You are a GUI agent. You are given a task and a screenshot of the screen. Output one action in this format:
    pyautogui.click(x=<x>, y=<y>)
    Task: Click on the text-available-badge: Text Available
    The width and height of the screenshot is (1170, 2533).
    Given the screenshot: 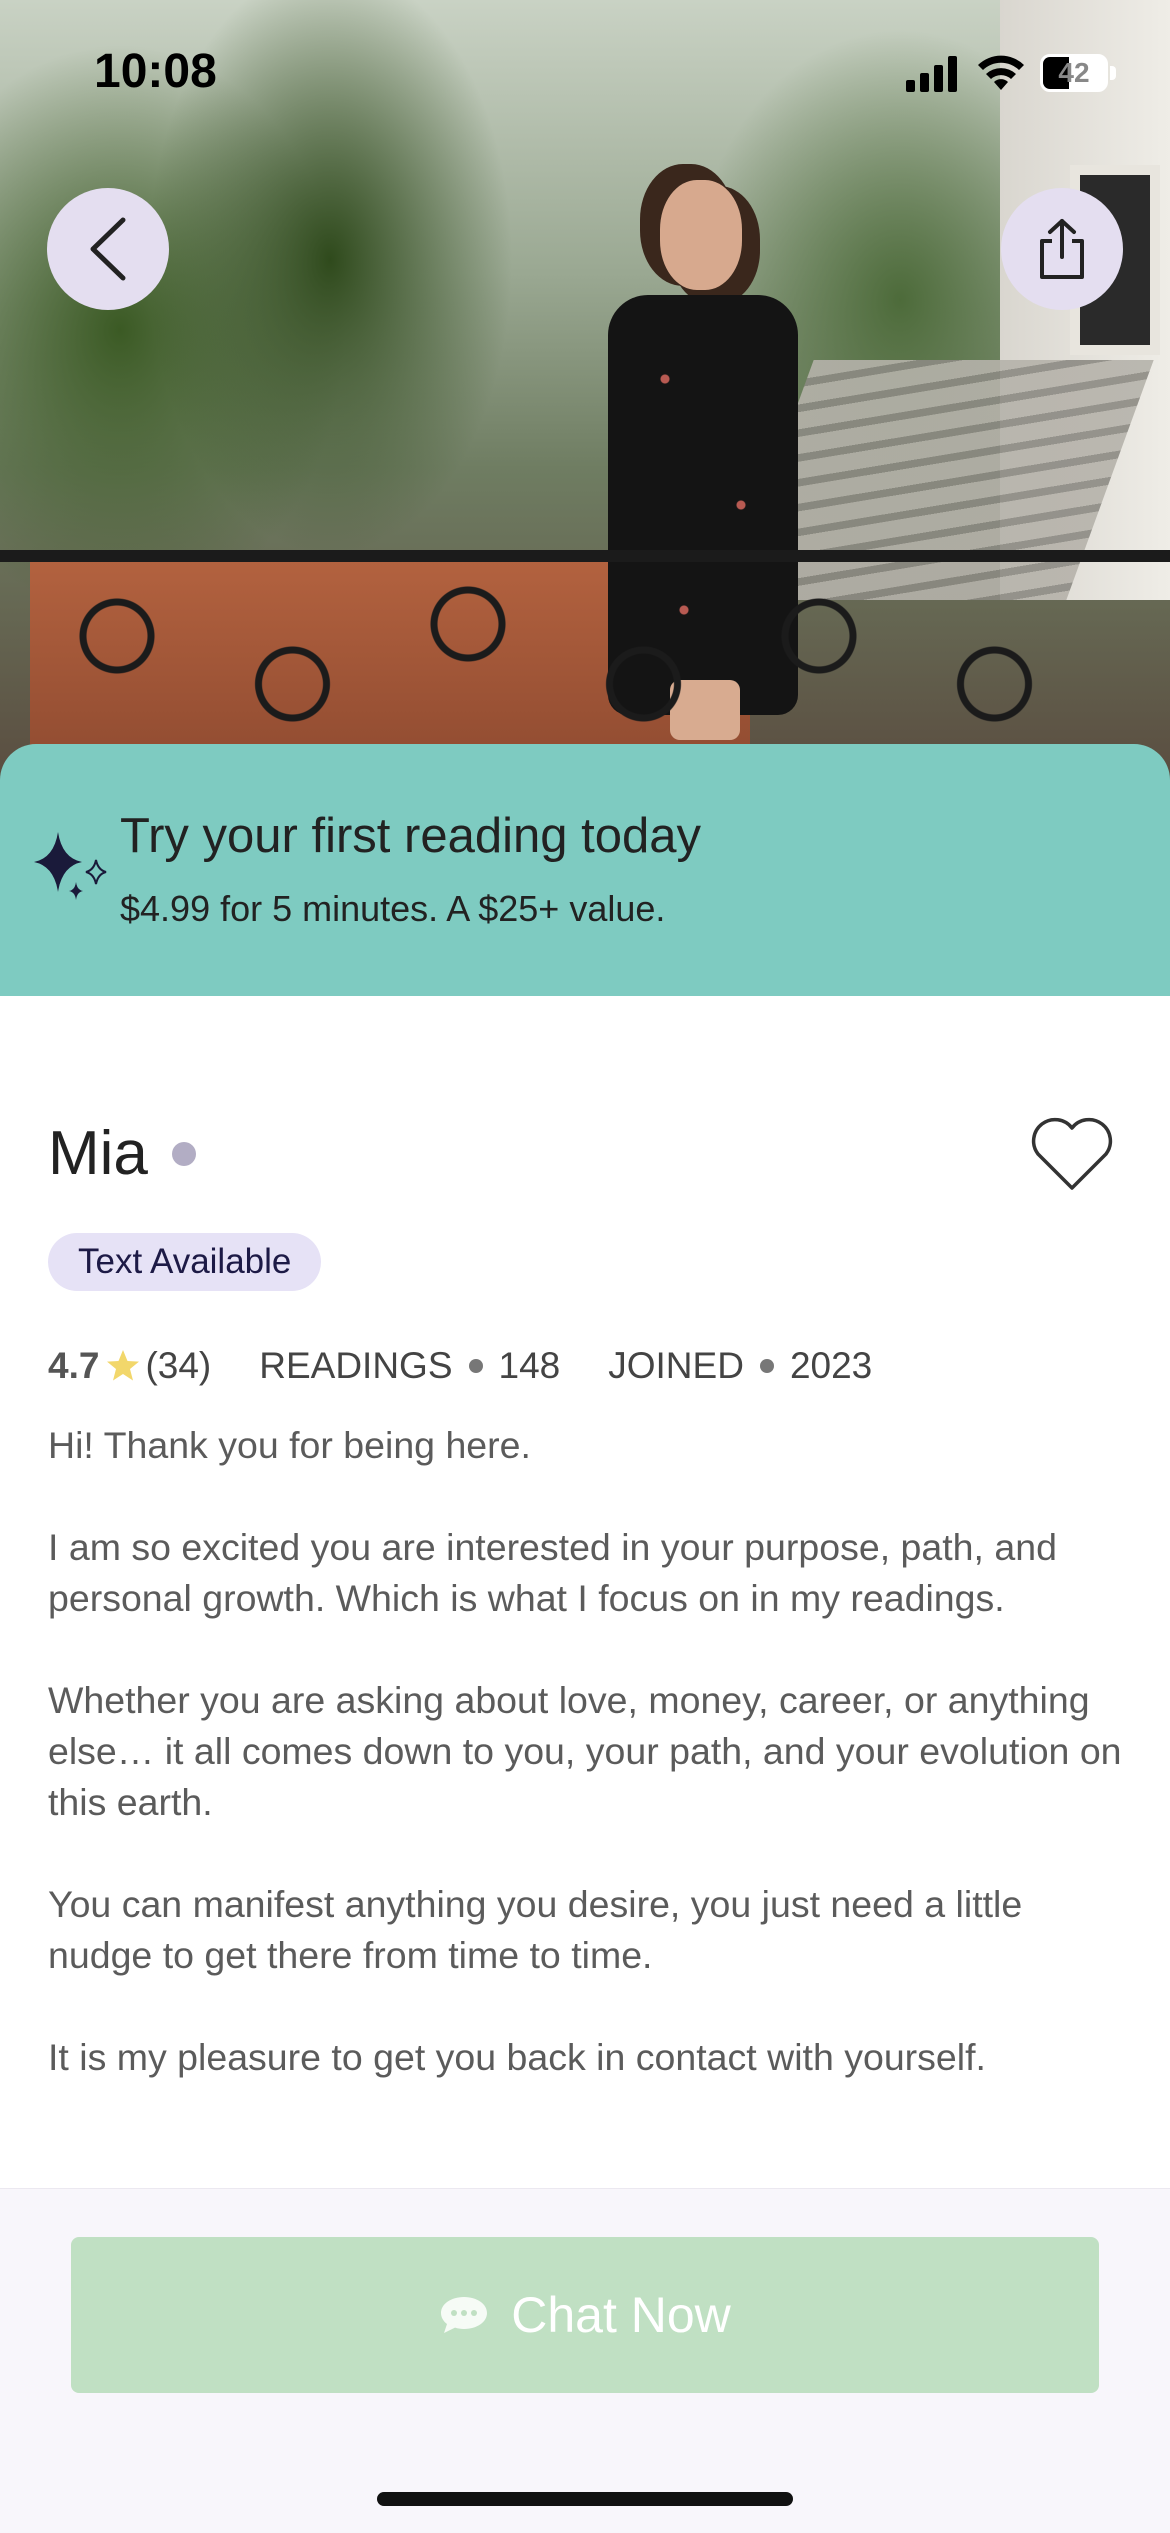 What is the action you would take?
    pyautogui.click(x=185, y=1262)
    